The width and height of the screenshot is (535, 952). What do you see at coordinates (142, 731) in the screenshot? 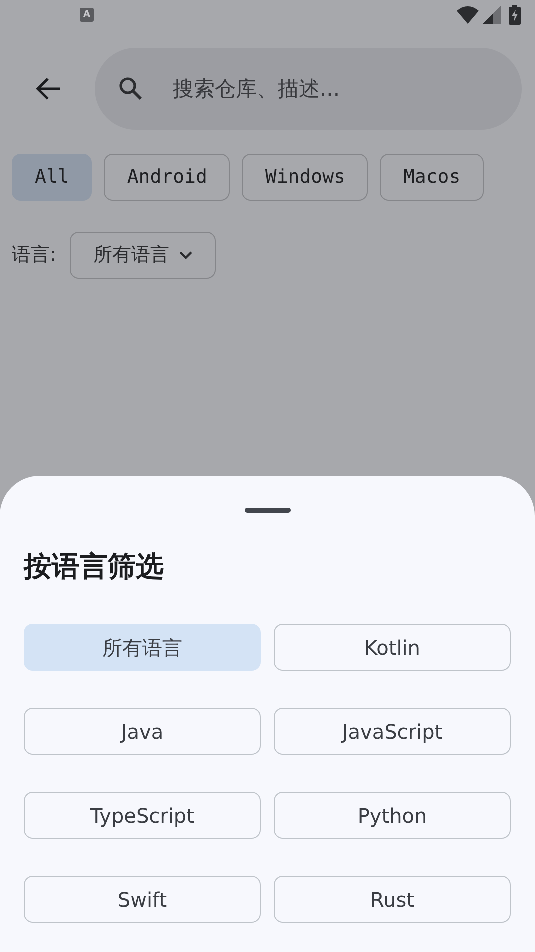
I see `language-option: Java` at bounding box center [142, 731].